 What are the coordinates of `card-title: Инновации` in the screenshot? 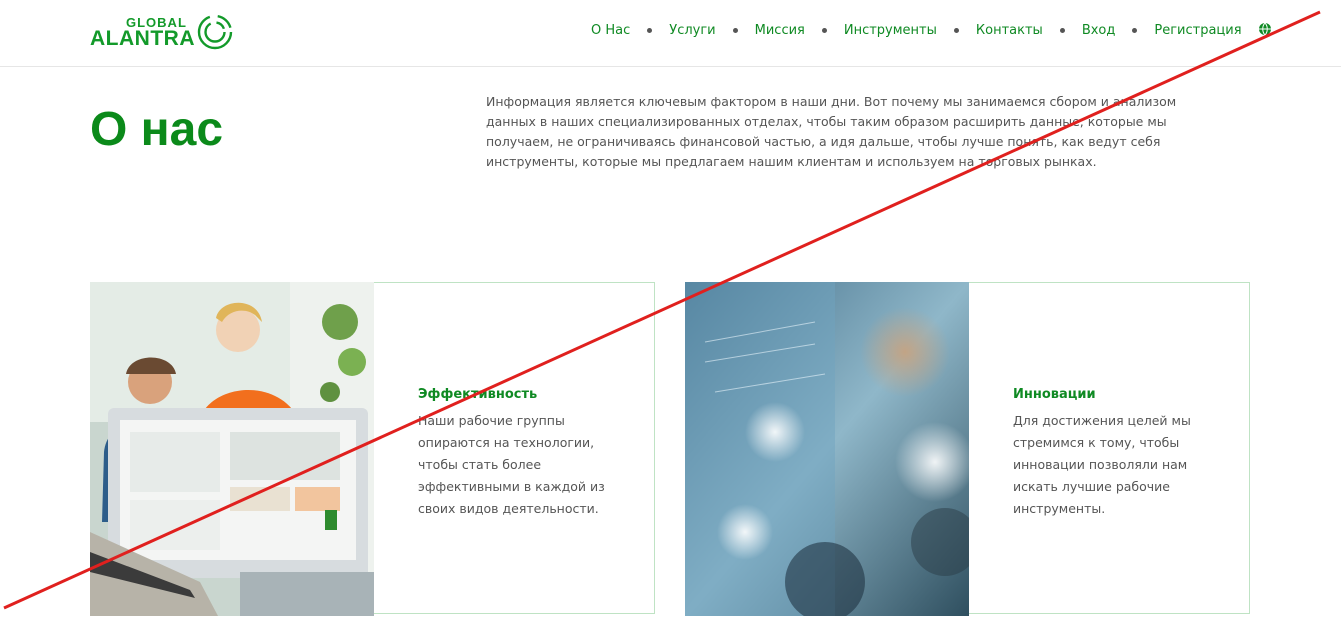 It's located at (1054, 394).